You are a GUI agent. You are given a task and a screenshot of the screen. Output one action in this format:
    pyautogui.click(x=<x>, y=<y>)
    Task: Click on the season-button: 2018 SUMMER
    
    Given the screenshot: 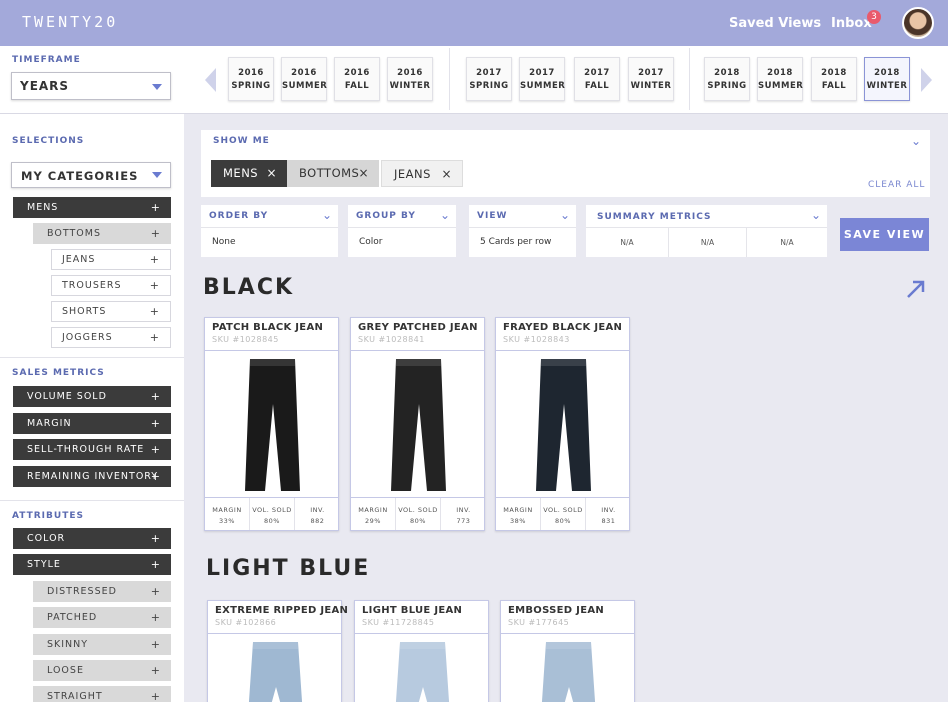 What is the action you would take?
    pyautogui.click(x=780, y=79)
    